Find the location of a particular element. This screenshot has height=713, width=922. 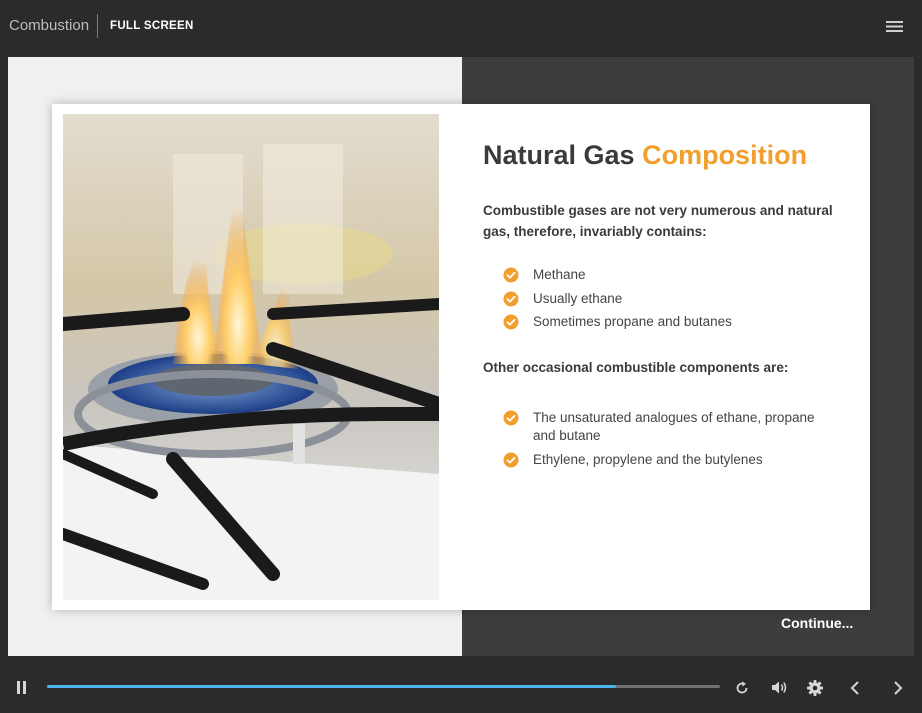

progress-bar is located at coordinates (383, 686).